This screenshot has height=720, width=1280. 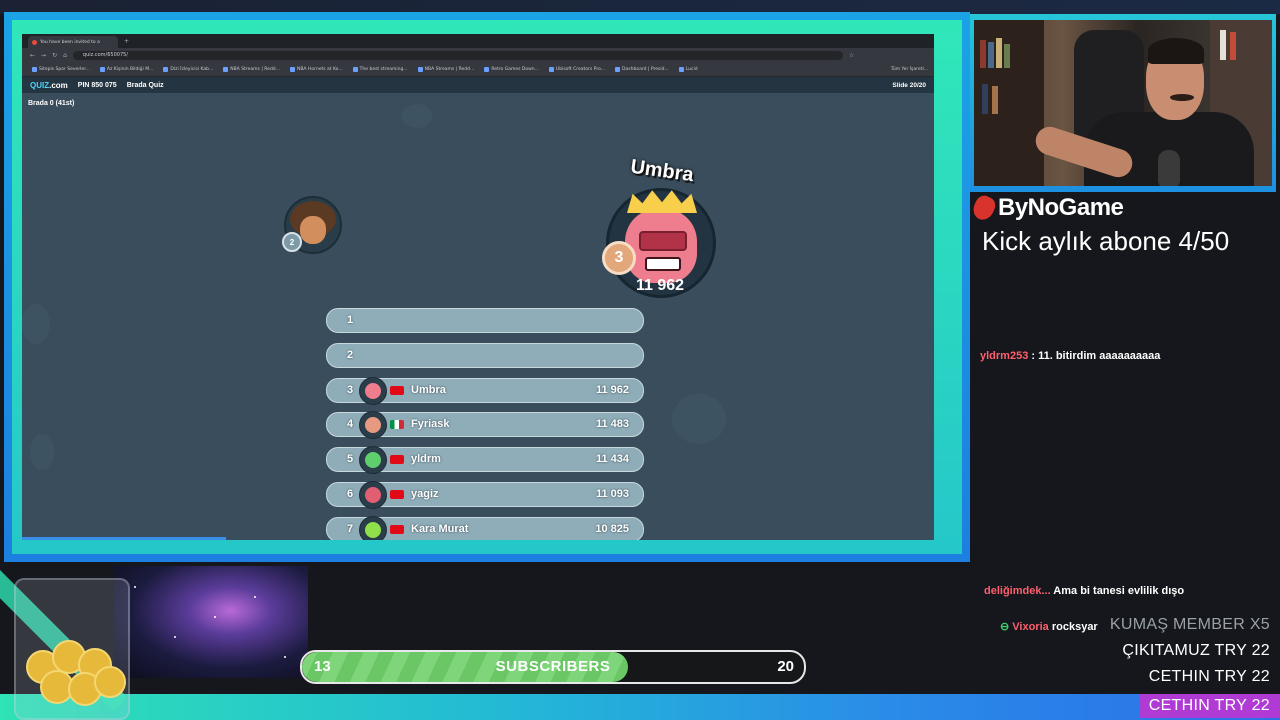 I want to click on alert-item-highlighted: CETHIN TRY 22, so click(x=1209, y=706).